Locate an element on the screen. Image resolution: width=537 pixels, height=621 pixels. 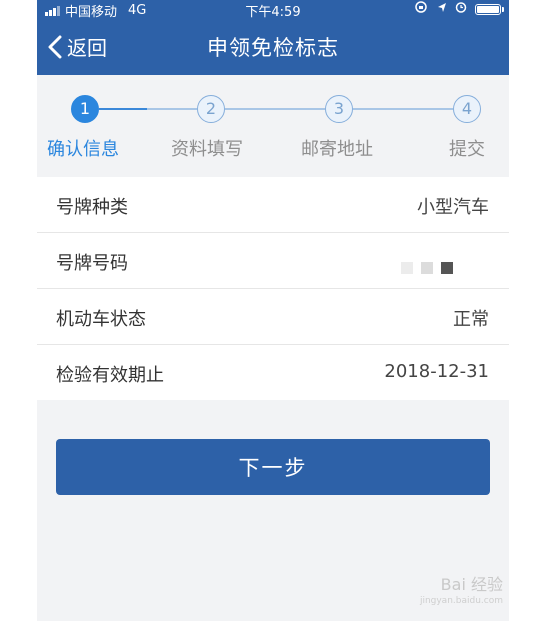
info-value: 正常 is located at coordinates (471, 319).